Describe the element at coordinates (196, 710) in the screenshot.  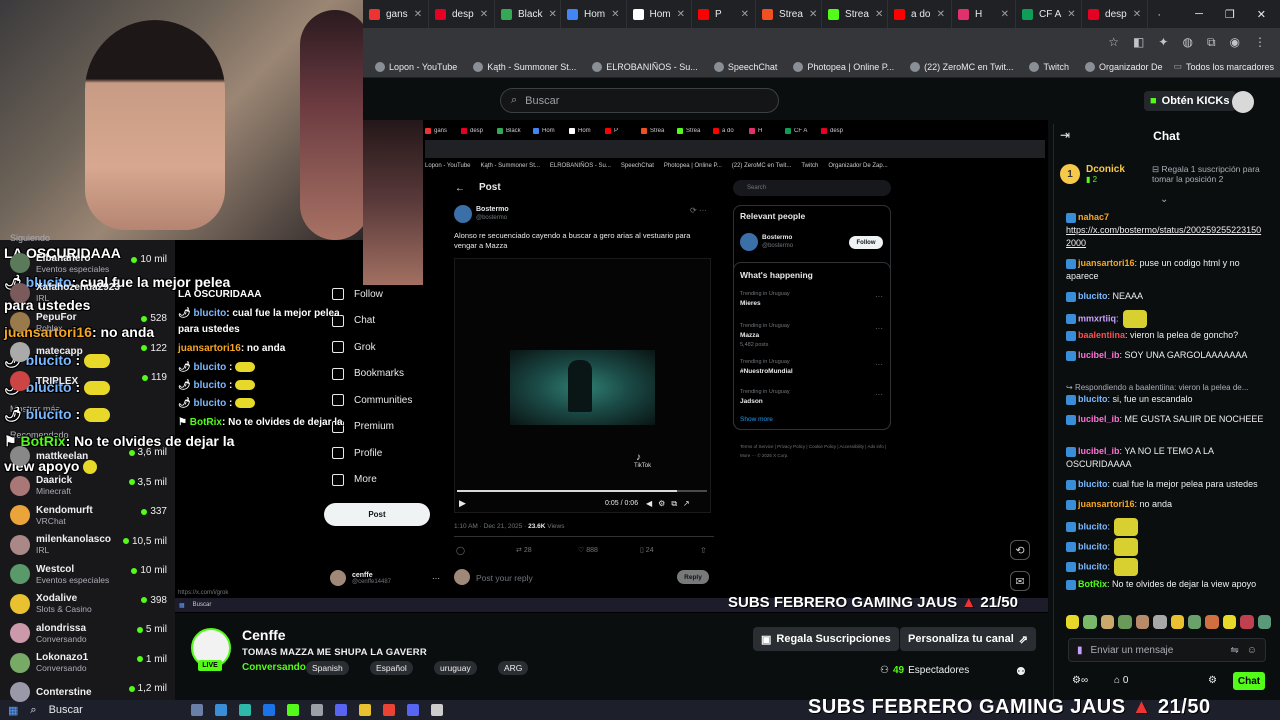
I see `task-view-icon` at that location.